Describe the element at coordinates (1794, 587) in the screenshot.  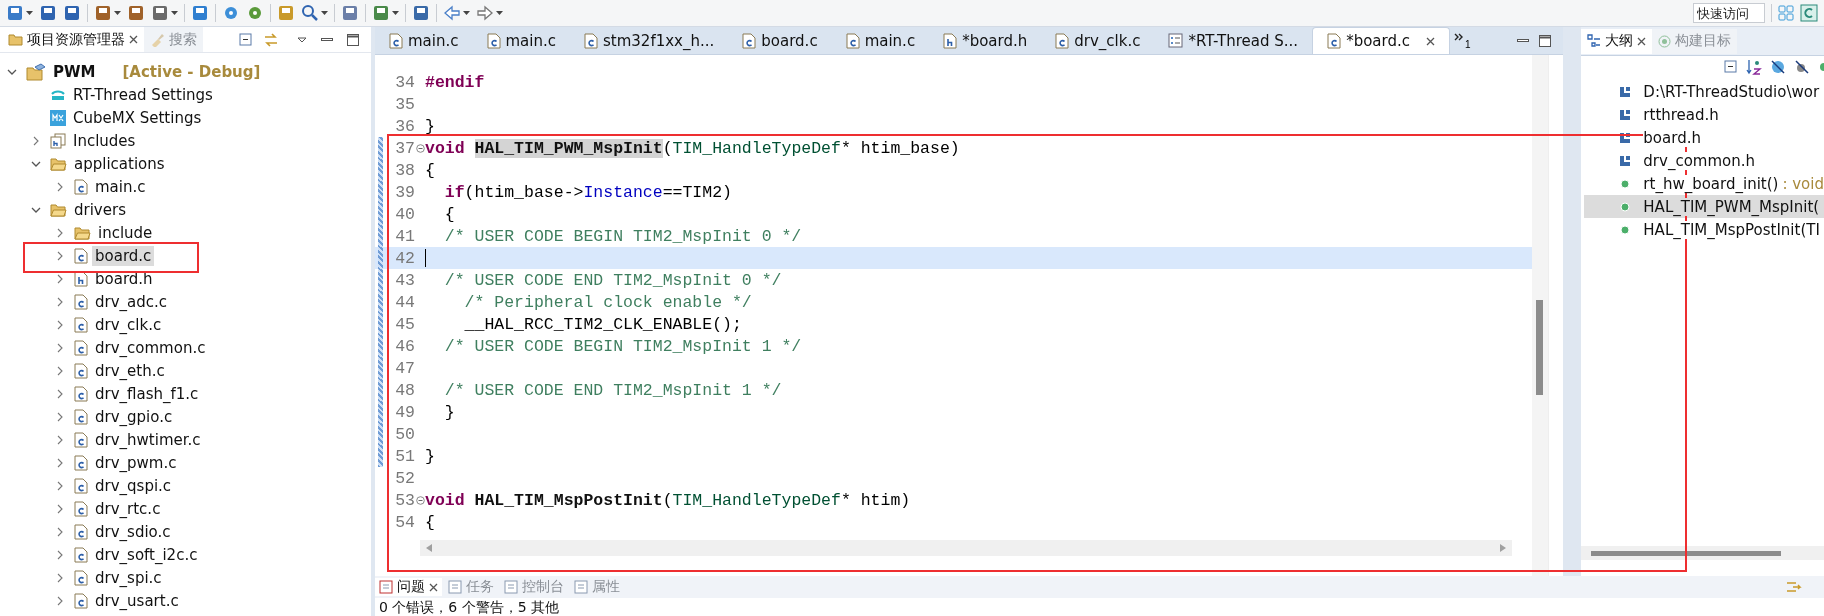
I see `wrap-icon` at that location.